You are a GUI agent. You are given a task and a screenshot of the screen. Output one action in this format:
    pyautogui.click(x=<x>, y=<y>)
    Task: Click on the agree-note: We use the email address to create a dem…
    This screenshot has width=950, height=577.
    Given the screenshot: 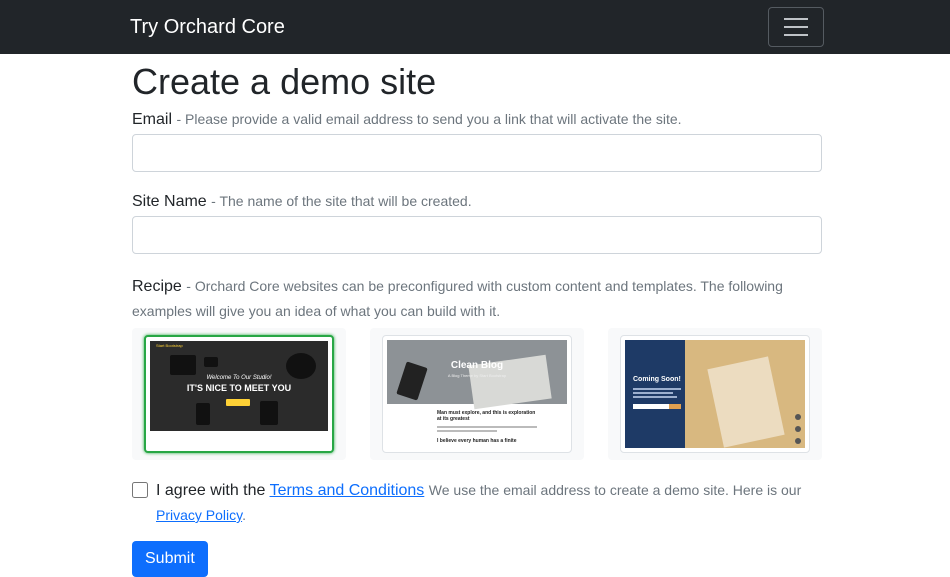 What is the action you would take?
    pyautogui.click(x=615, y=490)
    